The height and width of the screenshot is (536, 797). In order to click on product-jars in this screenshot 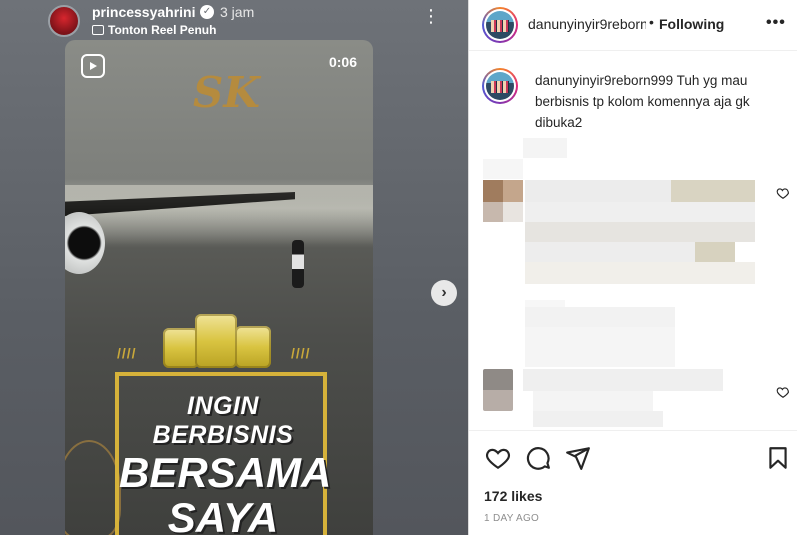, I will do `click(219, 340)`.